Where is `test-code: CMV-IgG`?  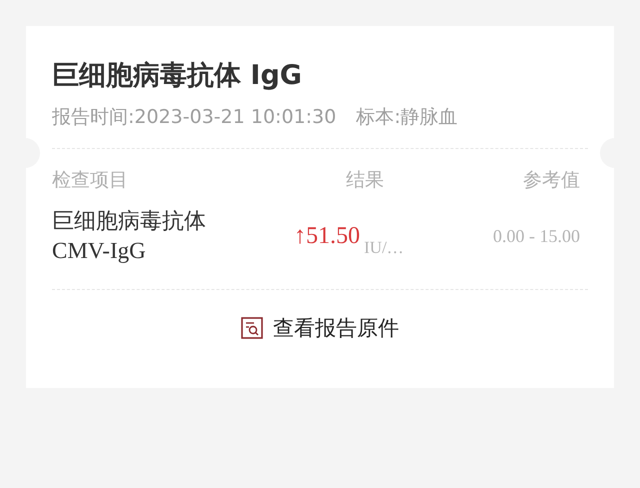 test-code: CMV-IgG is located at coordinates (99, 251).